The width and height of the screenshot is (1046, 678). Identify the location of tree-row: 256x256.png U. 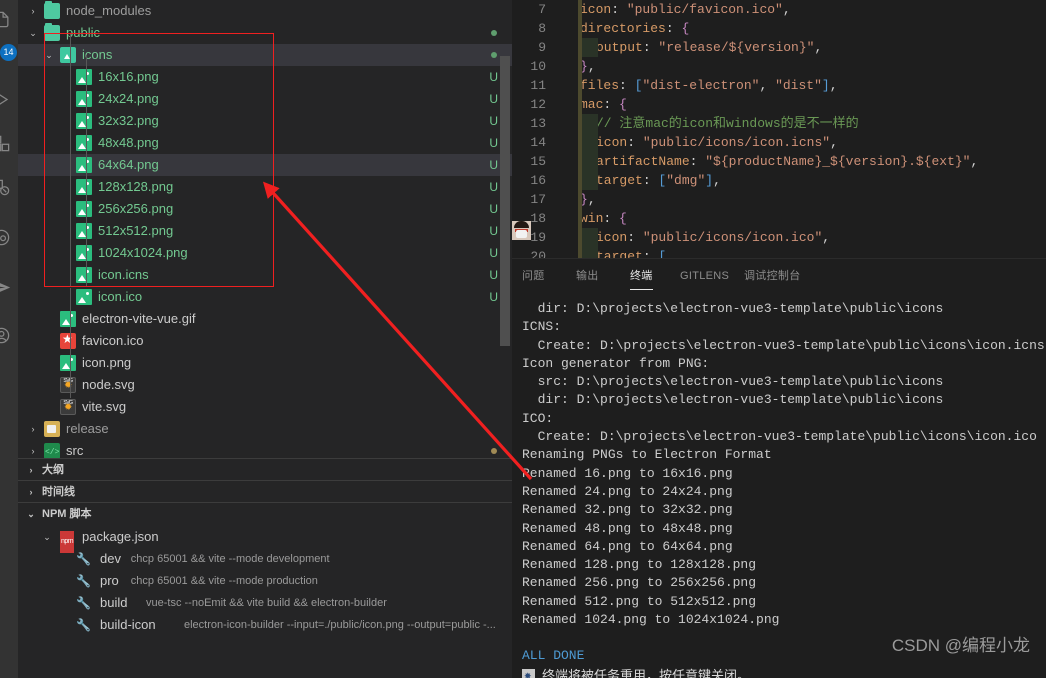
(265, 209).